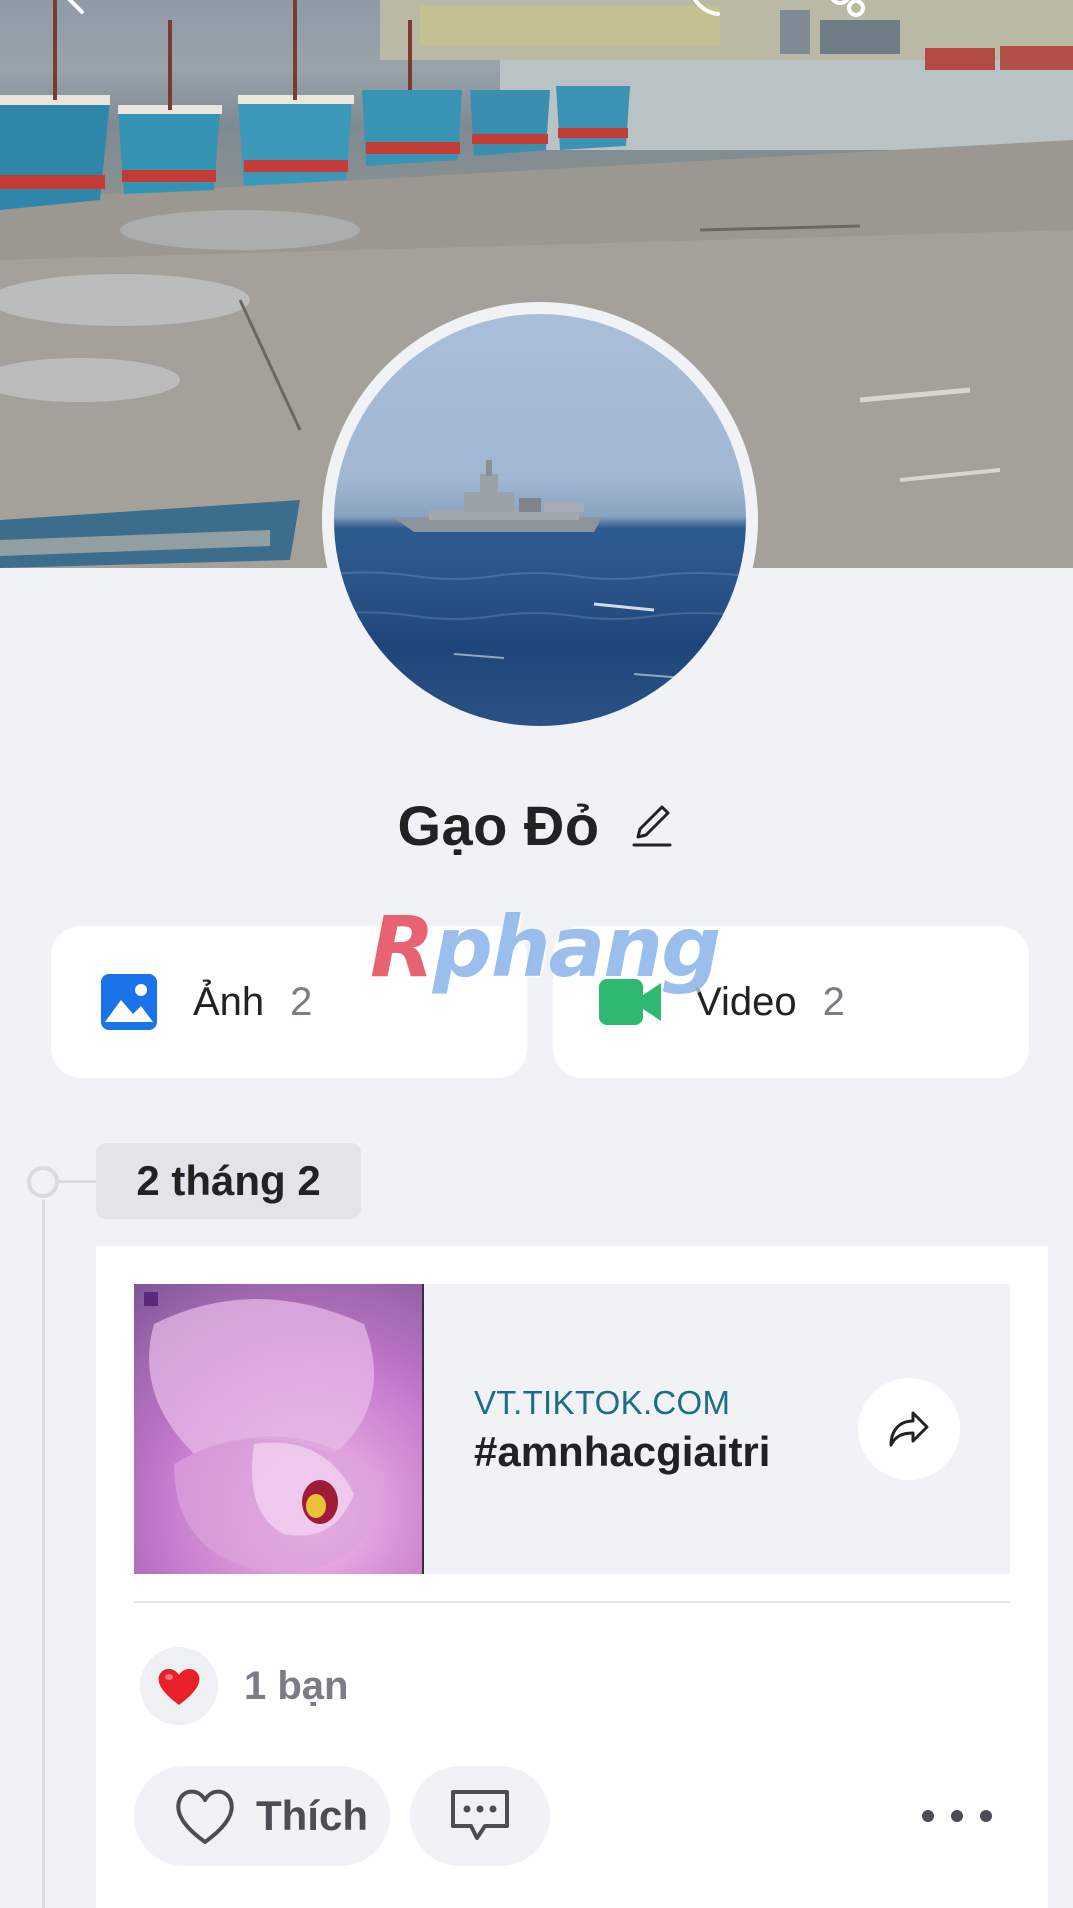 This screenshot has width=1073, height=1908. I want to click on call-button, so click(706, 13).